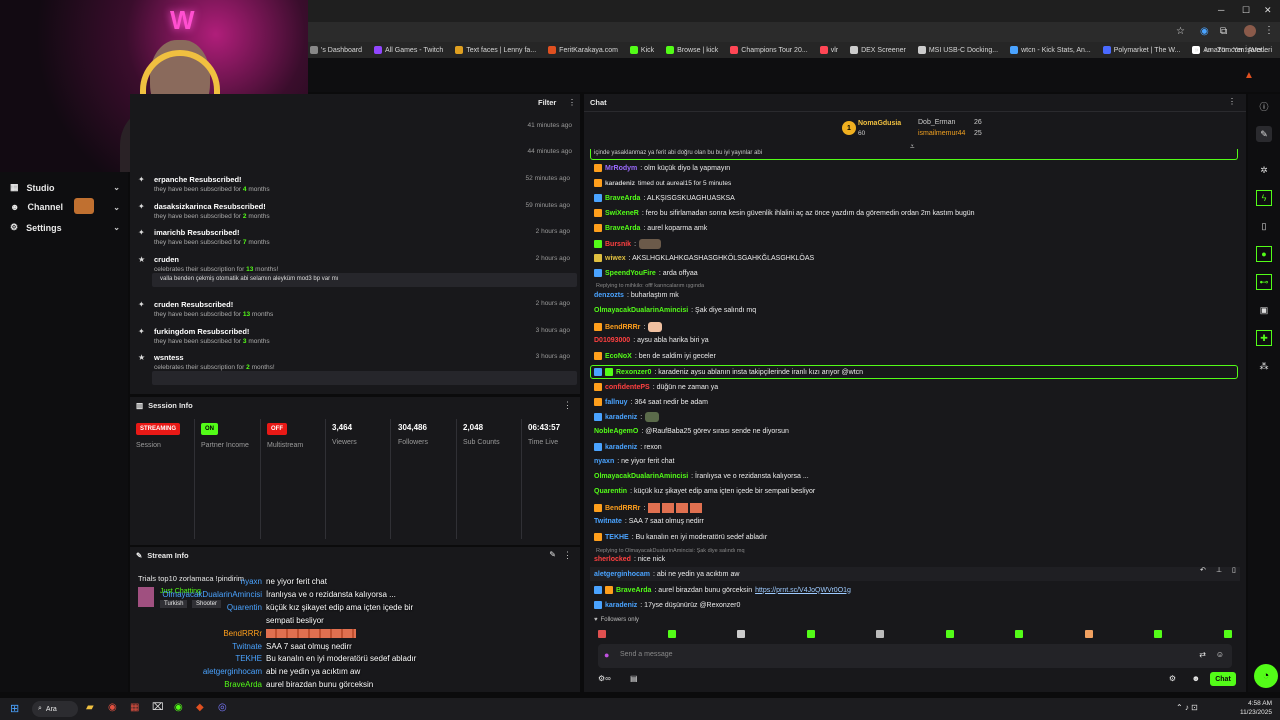 The width and height of the screenshot is (1280, 720). I want to click on app-icon: ▦, so click(134, 707).